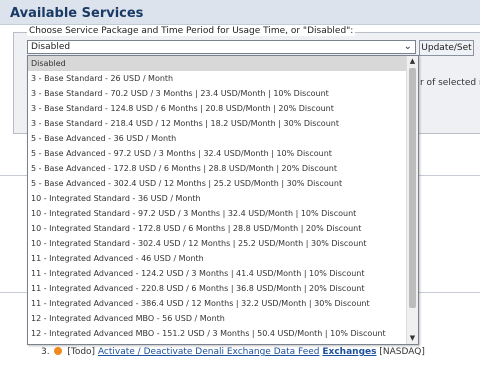 The image size is (480, 372). I want to click on trailing-text: r of selected m, so click(450, 83).